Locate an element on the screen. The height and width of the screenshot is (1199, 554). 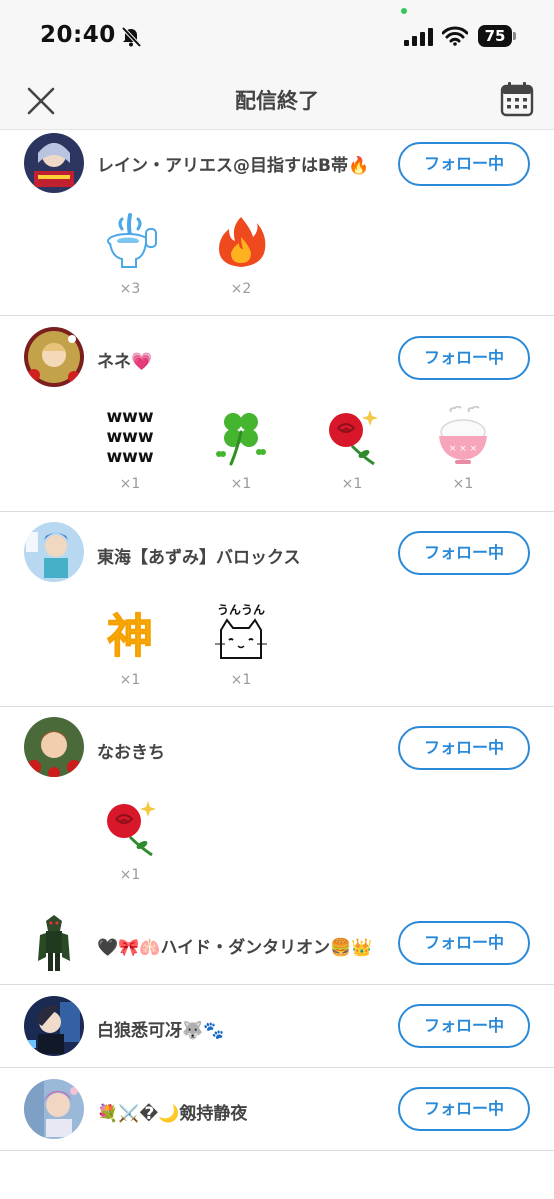
wifi-icon is located at coordinates (455, 36).